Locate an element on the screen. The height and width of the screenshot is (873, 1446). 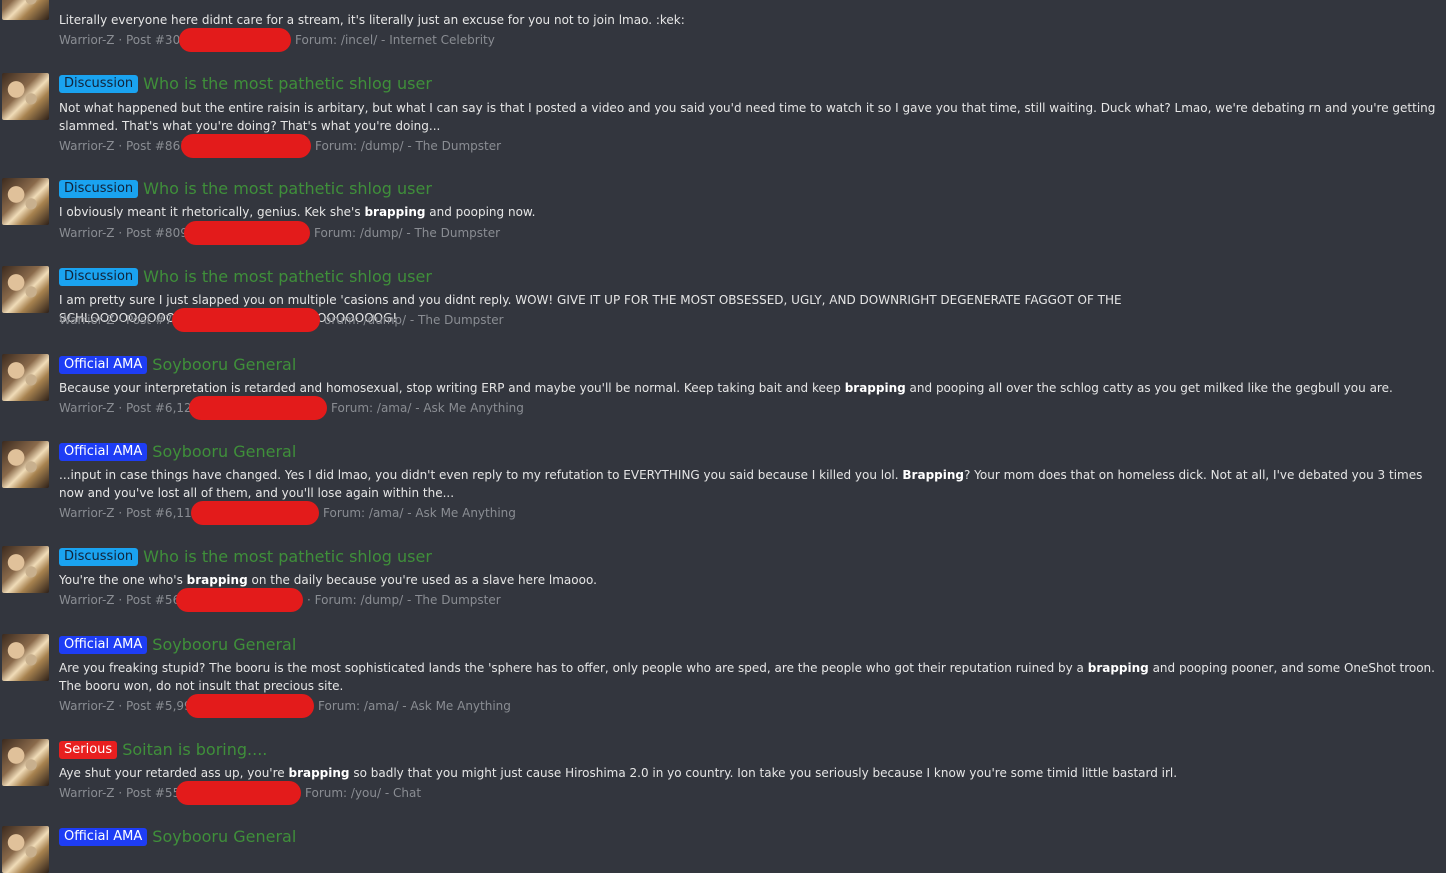
forum-link: Forum: /incel/ - Internet Celebrity is located at coordinates (395, 40).